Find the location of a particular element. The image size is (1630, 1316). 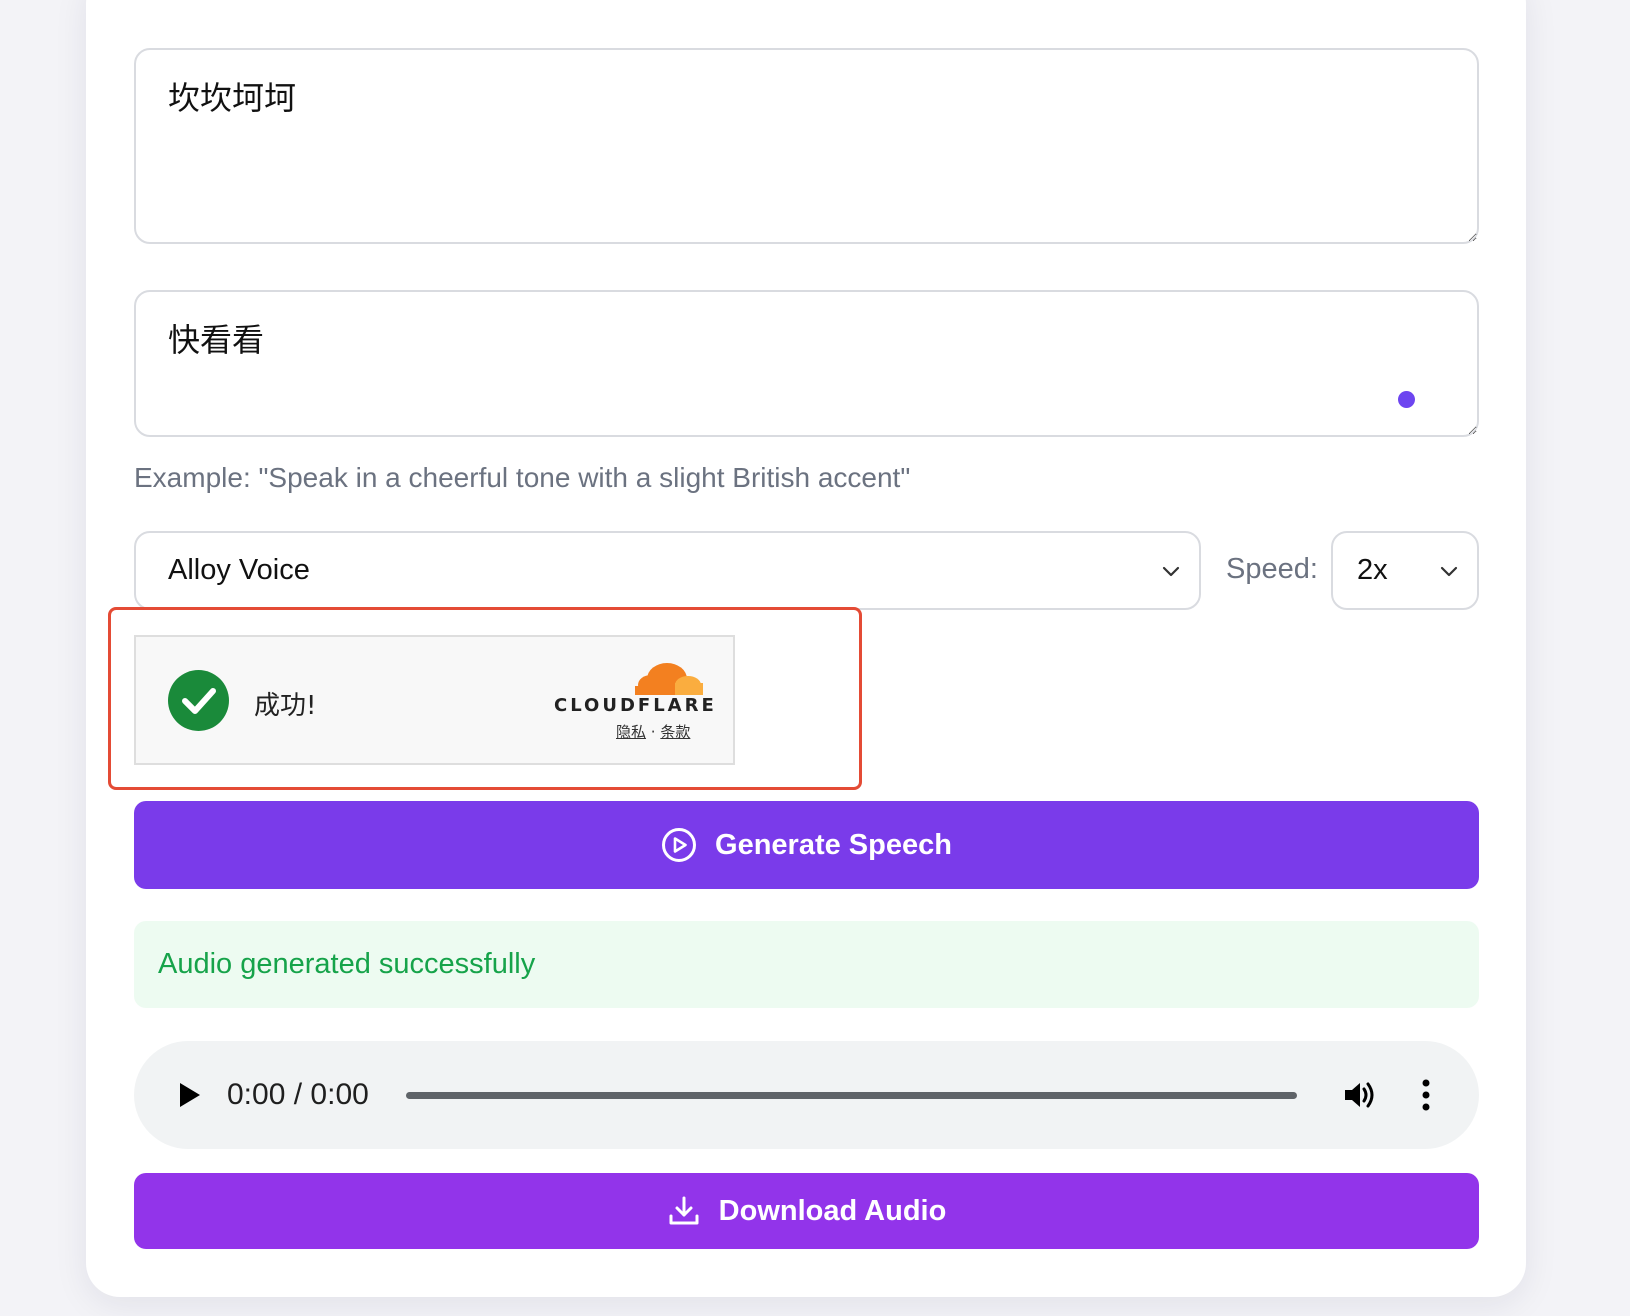

privacy-link: 隐私 is located at coordinates (631, 732).